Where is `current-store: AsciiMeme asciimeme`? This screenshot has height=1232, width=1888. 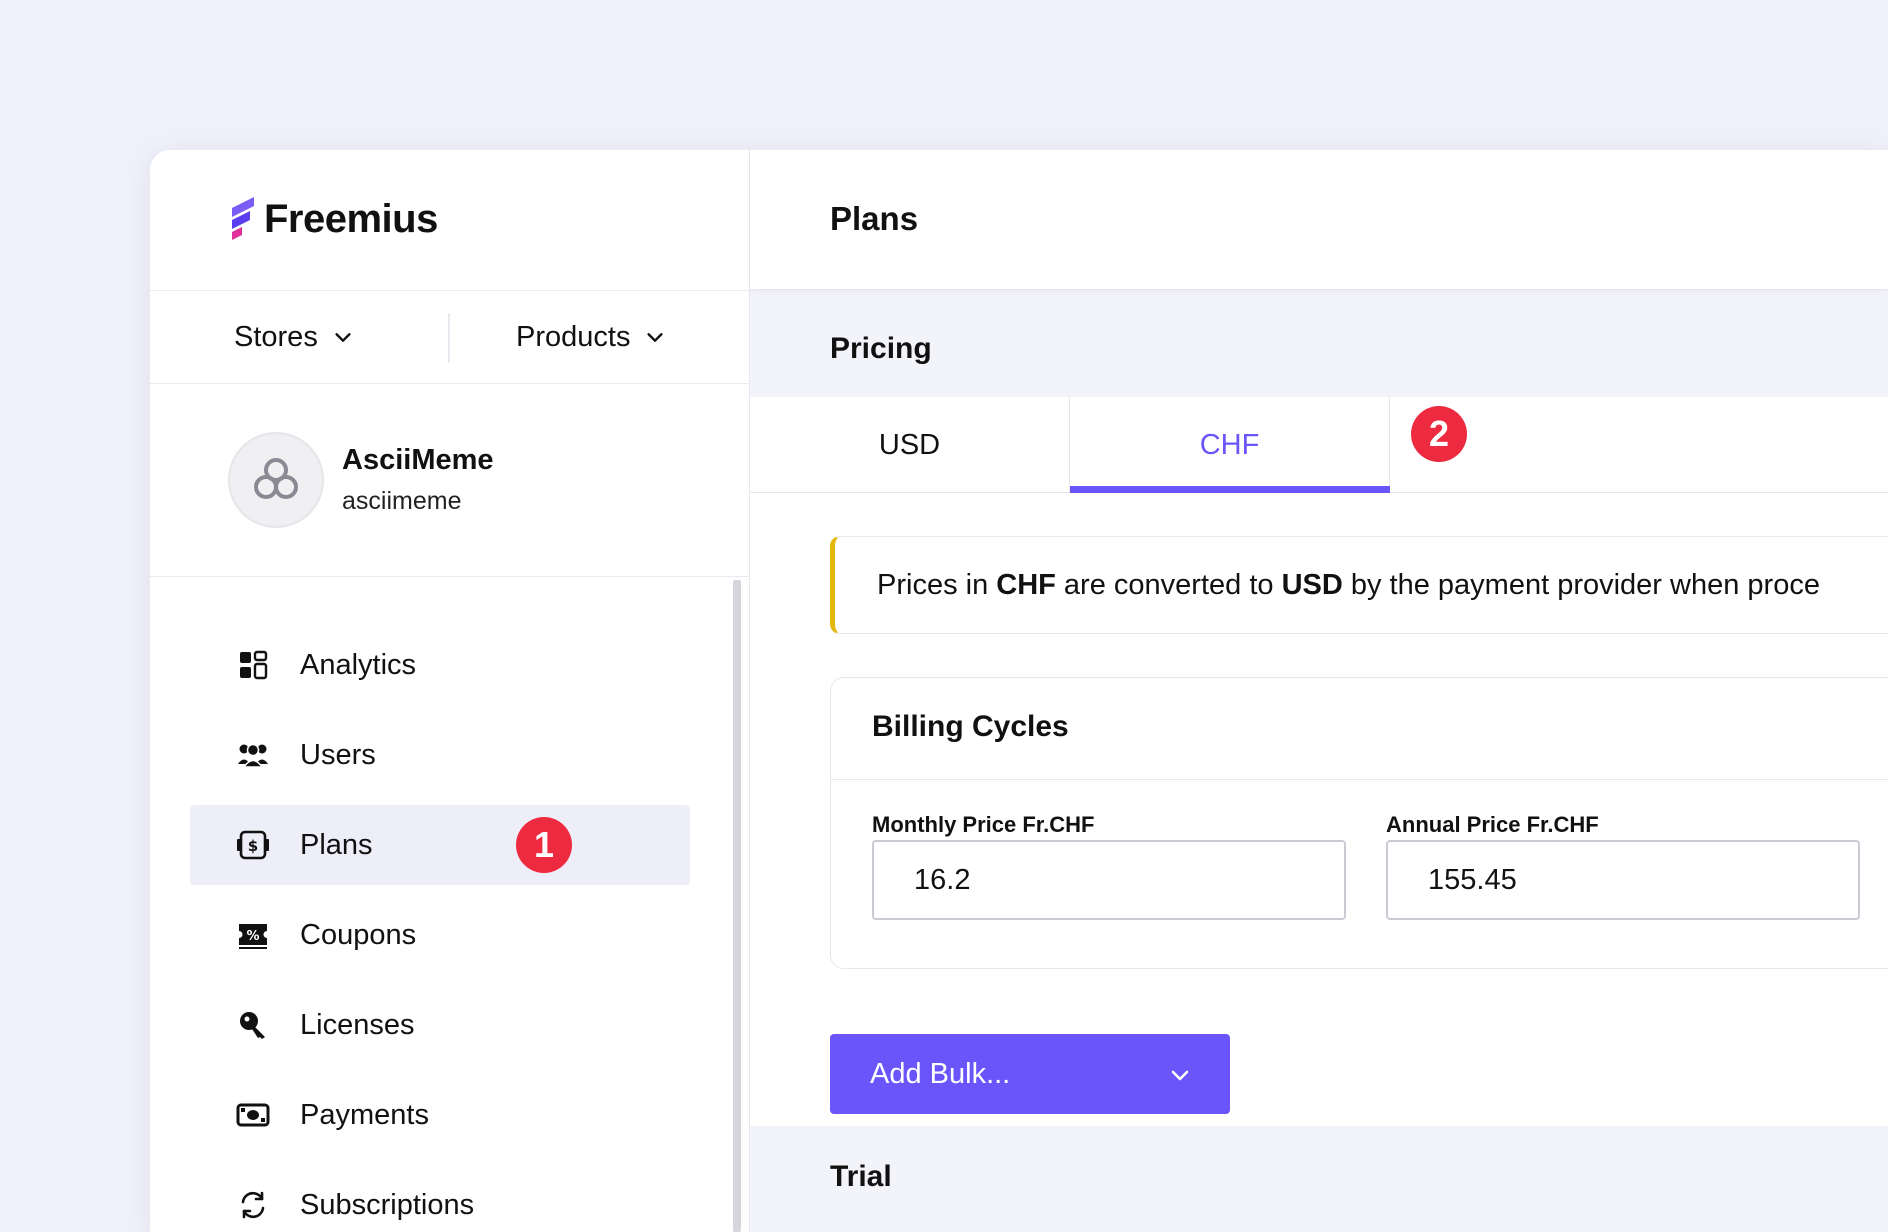 current-store: AsciiMeme asciimeme is located at coordinates (361, 480).